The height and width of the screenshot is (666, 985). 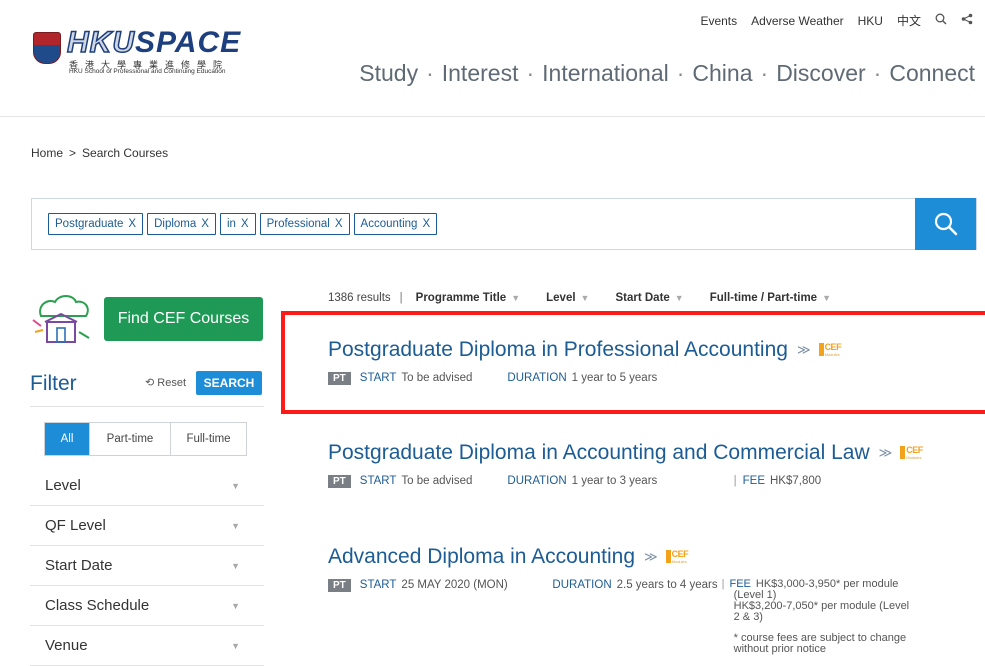 I want to click on nav-interest: Interest, so click(x=480, y=73).